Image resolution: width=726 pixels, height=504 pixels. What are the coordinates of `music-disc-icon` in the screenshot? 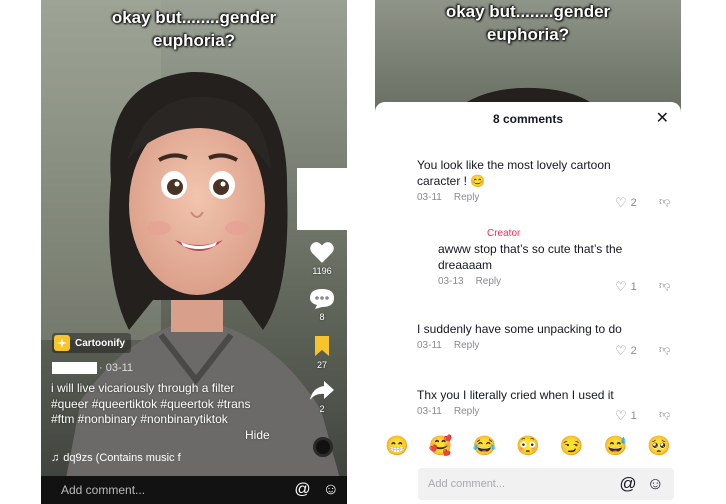 It's located at (323, 447).